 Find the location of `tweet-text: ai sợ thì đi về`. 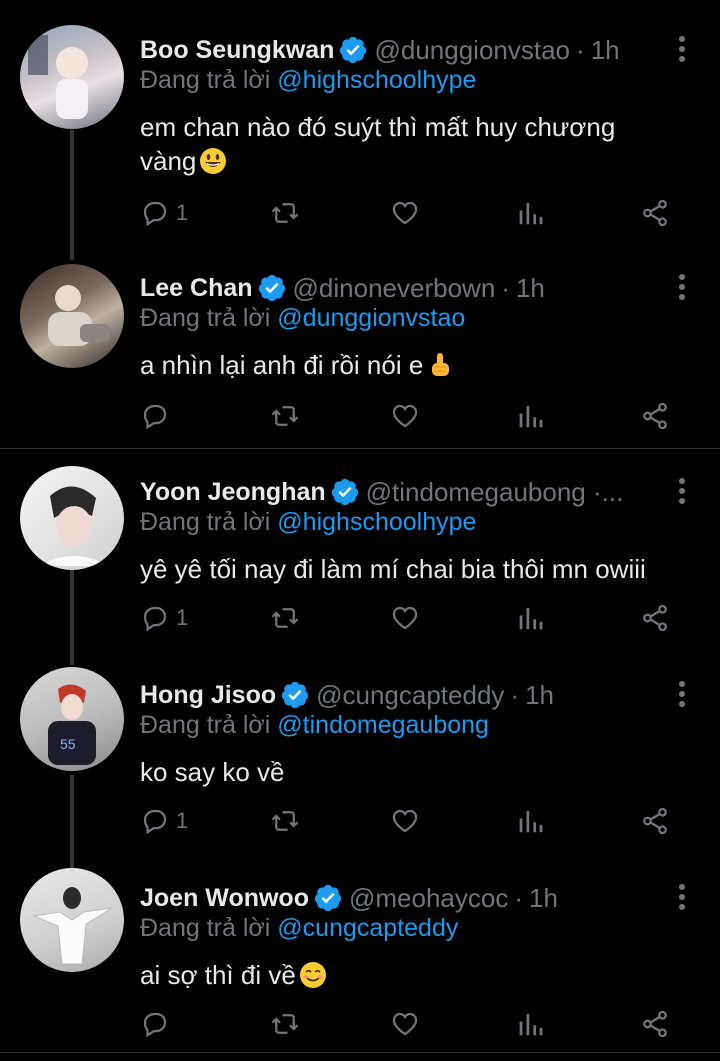

tweet-text: ai sợ thì đi về is located at coordinates (415, 975).